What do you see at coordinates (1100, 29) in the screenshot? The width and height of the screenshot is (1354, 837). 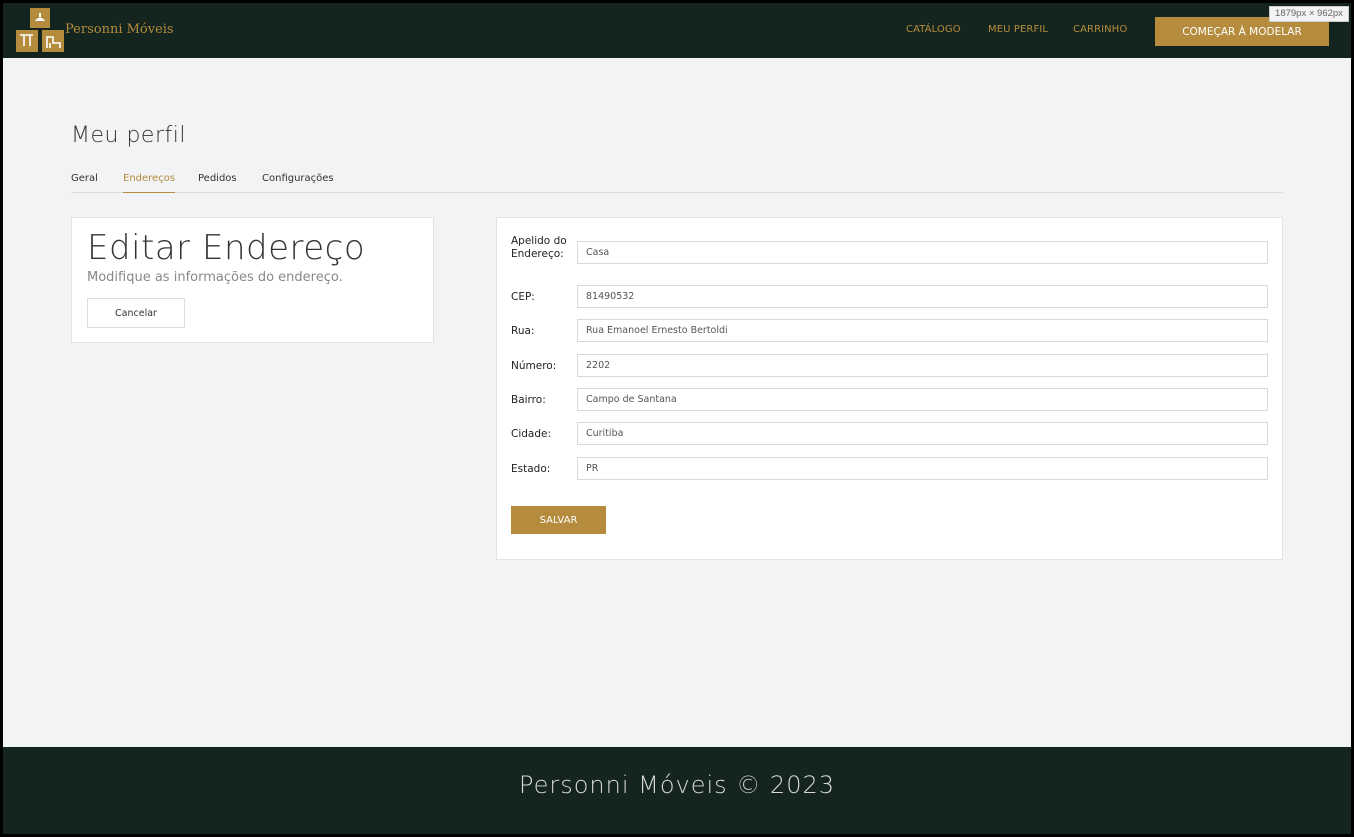 I see `nav-cart-link: CARRINHO` at bounding box center [1100, 29].